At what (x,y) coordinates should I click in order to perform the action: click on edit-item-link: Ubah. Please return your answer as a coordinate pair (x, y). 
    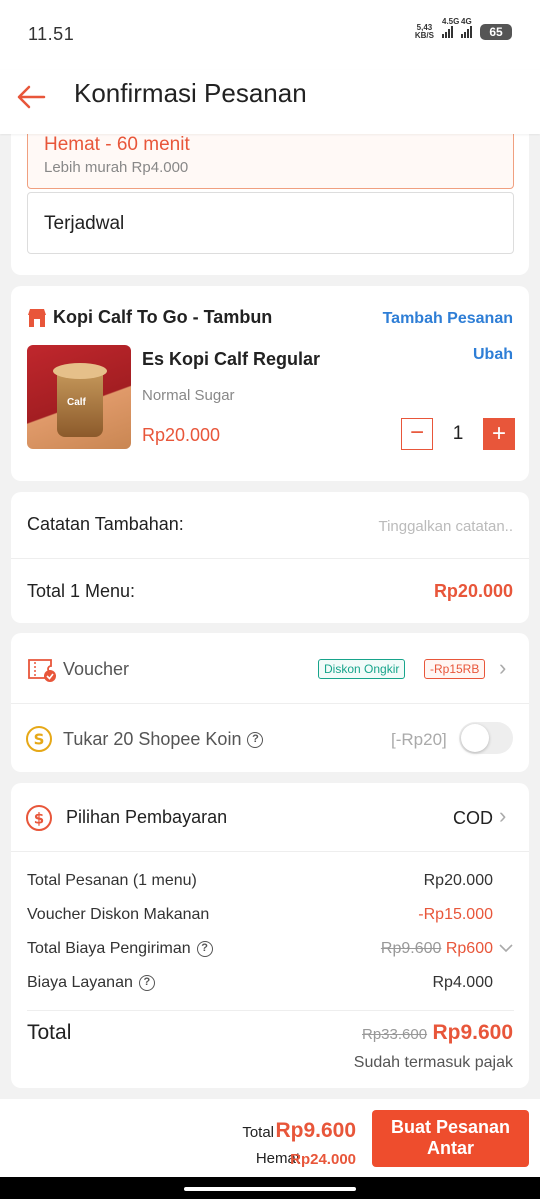
    Looking at the image, I should click on (493, 355).